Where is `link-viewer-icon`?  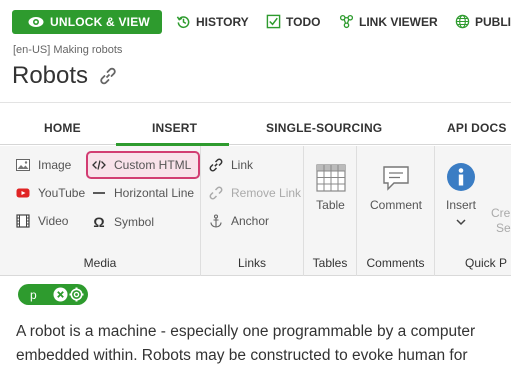
link-viewer-icon is located at coordinates (346, 21).